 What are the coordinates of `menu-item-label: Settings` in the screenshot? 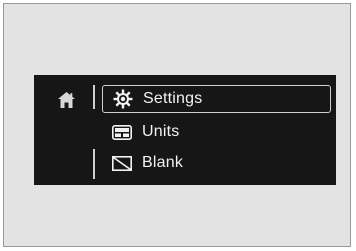 It's located at (173, 98).